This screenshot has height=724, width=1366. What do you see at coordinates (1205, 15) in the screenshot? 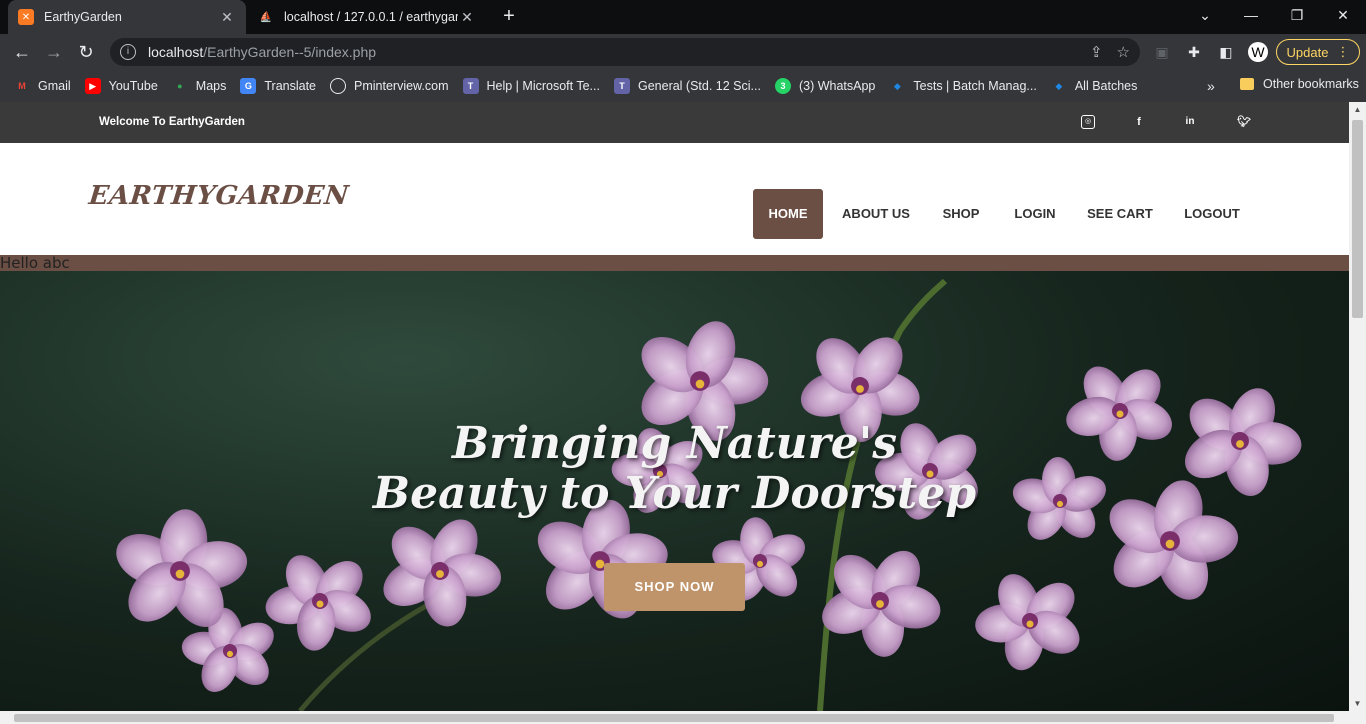
I see `tab-search-icon: ⌄` at bounding box center [1205, 15].